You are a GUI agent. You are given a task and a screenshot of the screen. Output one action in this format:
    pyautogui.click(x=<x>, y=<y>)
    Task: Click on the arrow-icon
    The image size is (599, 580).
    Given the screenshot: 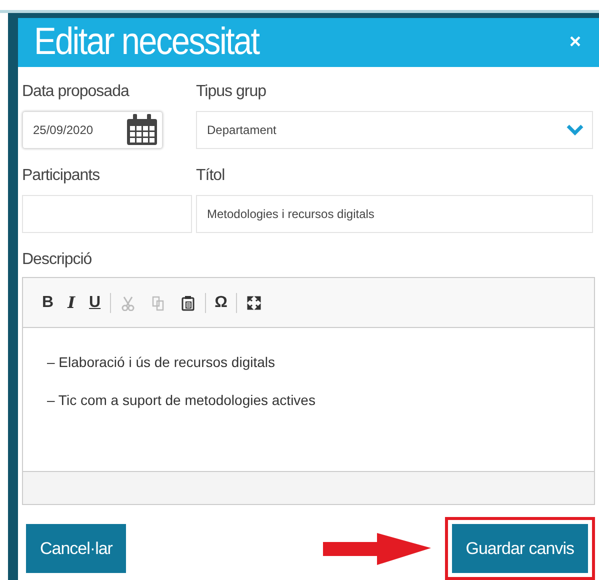 What is the action you would take?
    pyautogui.click(x=376, y=549)
    